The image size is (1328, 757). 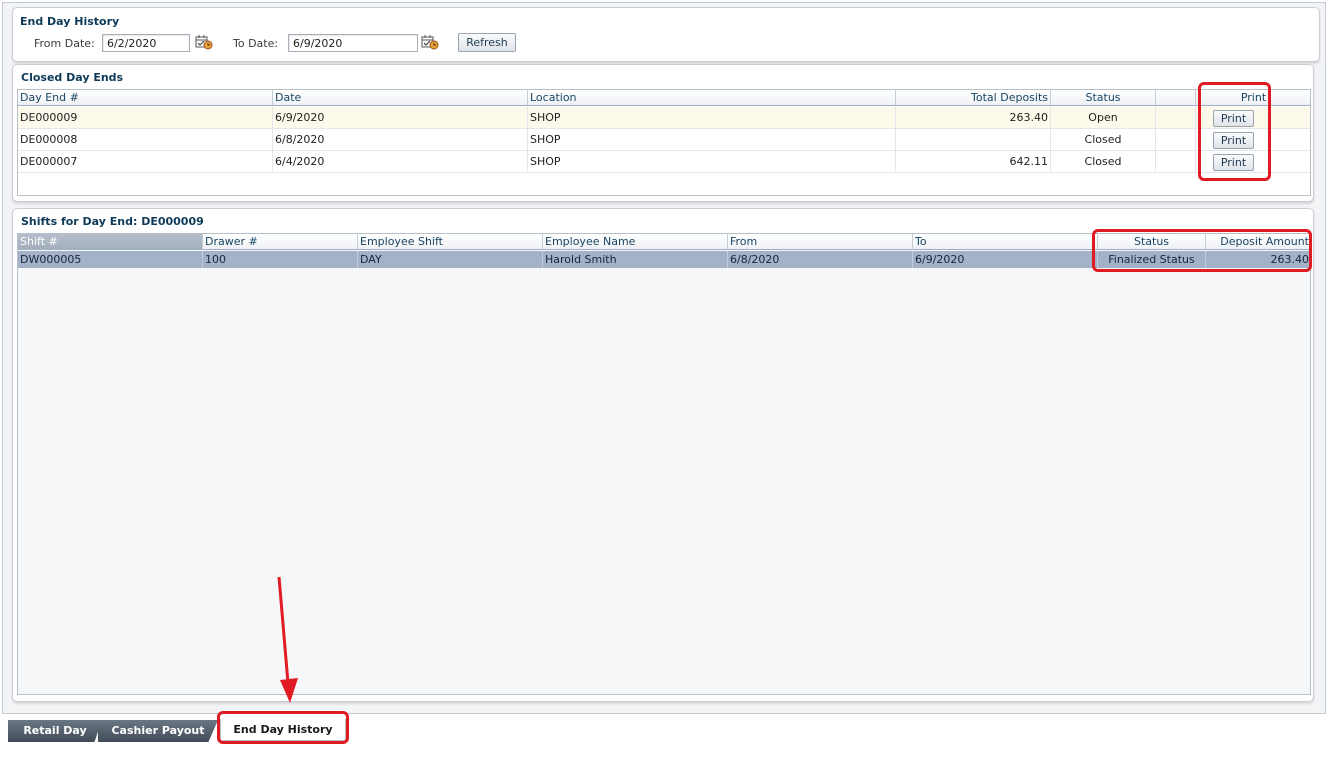 I want to click on column-header-shift: Shift #, so click(x=110, y=242).